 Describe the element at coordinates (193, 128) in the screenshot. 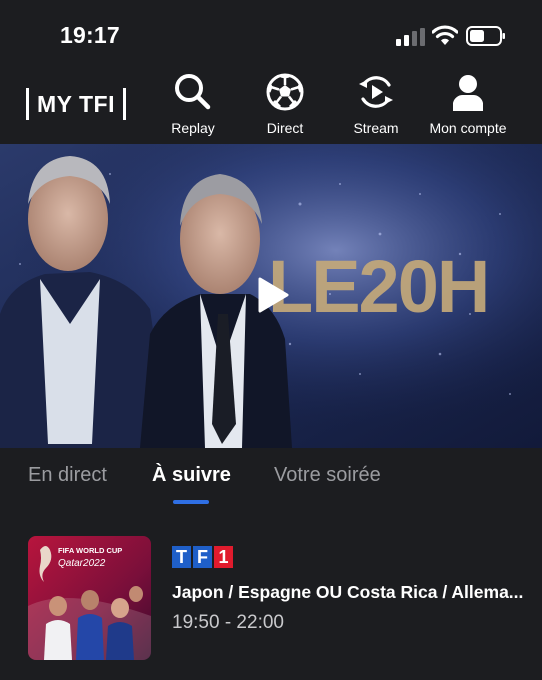

I see `nav-replay-label: Replay` at that location.